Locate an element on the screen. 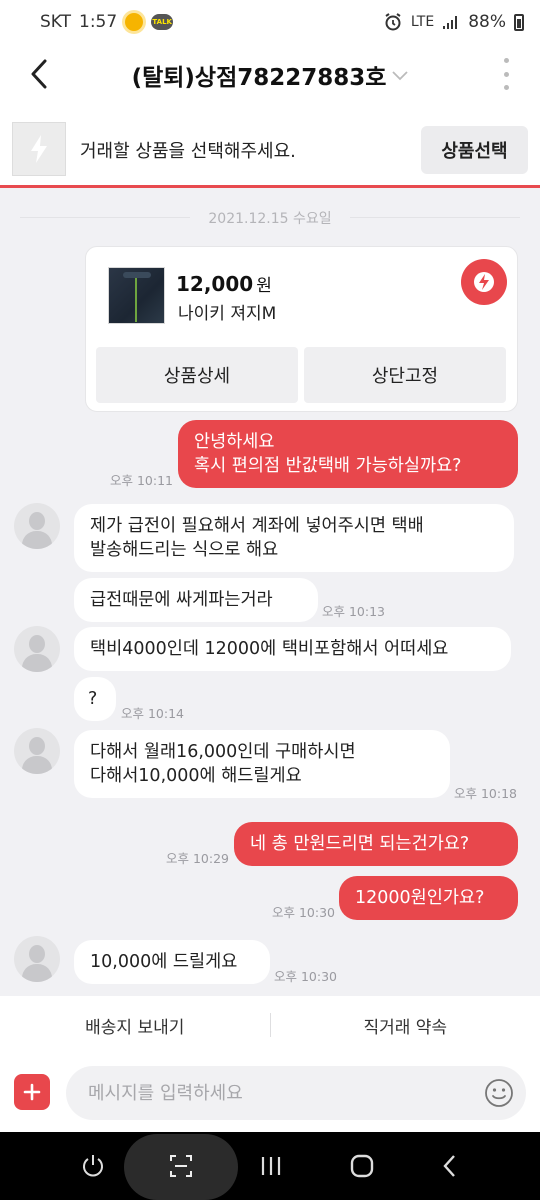 The height and width of the screenshot is (1200, 540). product-select-bar: 거래할 상품을 선택해주세요. 상품선택 is located at coordinates (270, 146).